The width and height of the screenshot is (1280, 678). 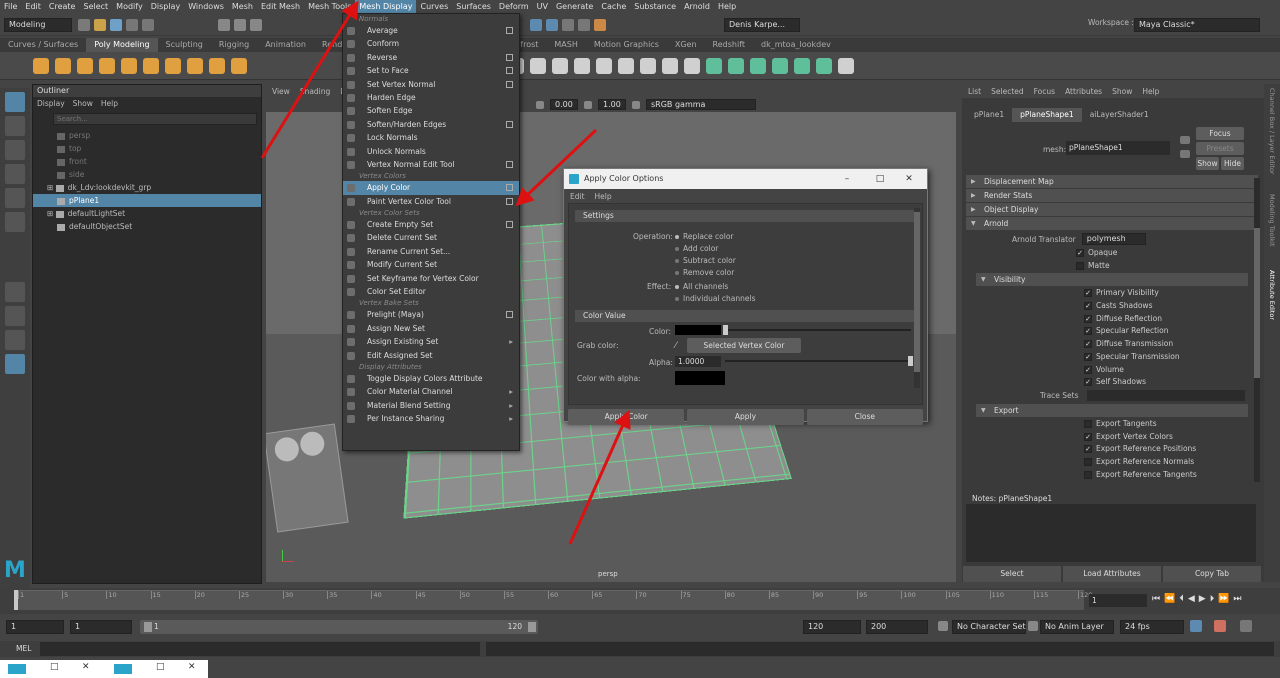 What do you see at coordinates (100, 25) in the screenshot?
I see `open-scene-icon` at bounding box center [100, 25].